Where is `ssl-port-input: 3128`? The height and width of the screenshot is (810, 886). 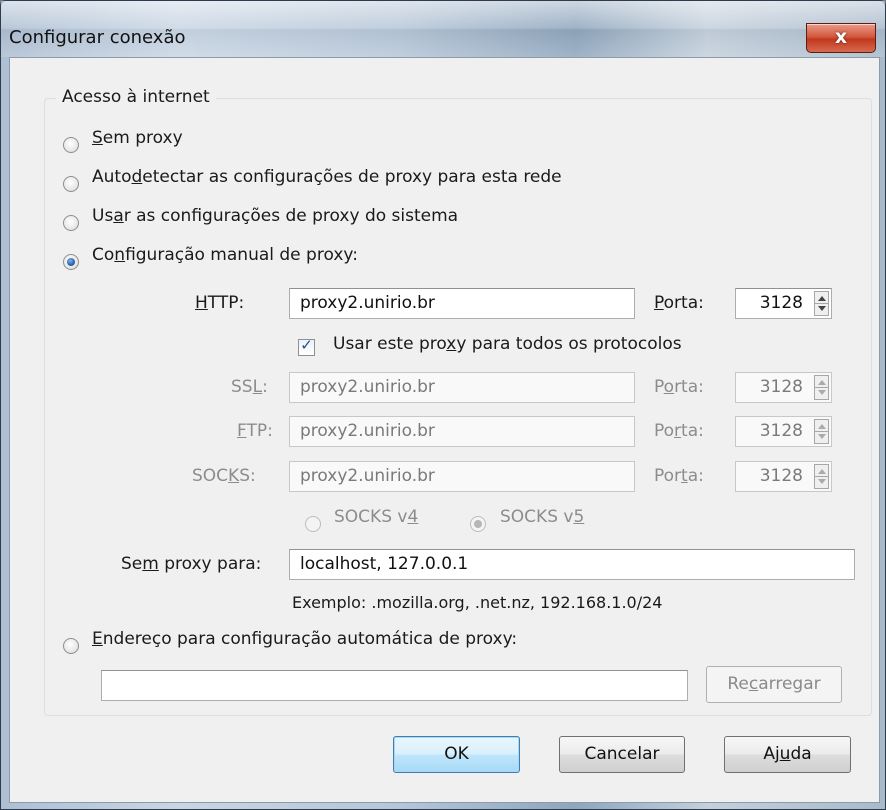 ssl-port-input: 3128 is located at coordinates (783, 387).